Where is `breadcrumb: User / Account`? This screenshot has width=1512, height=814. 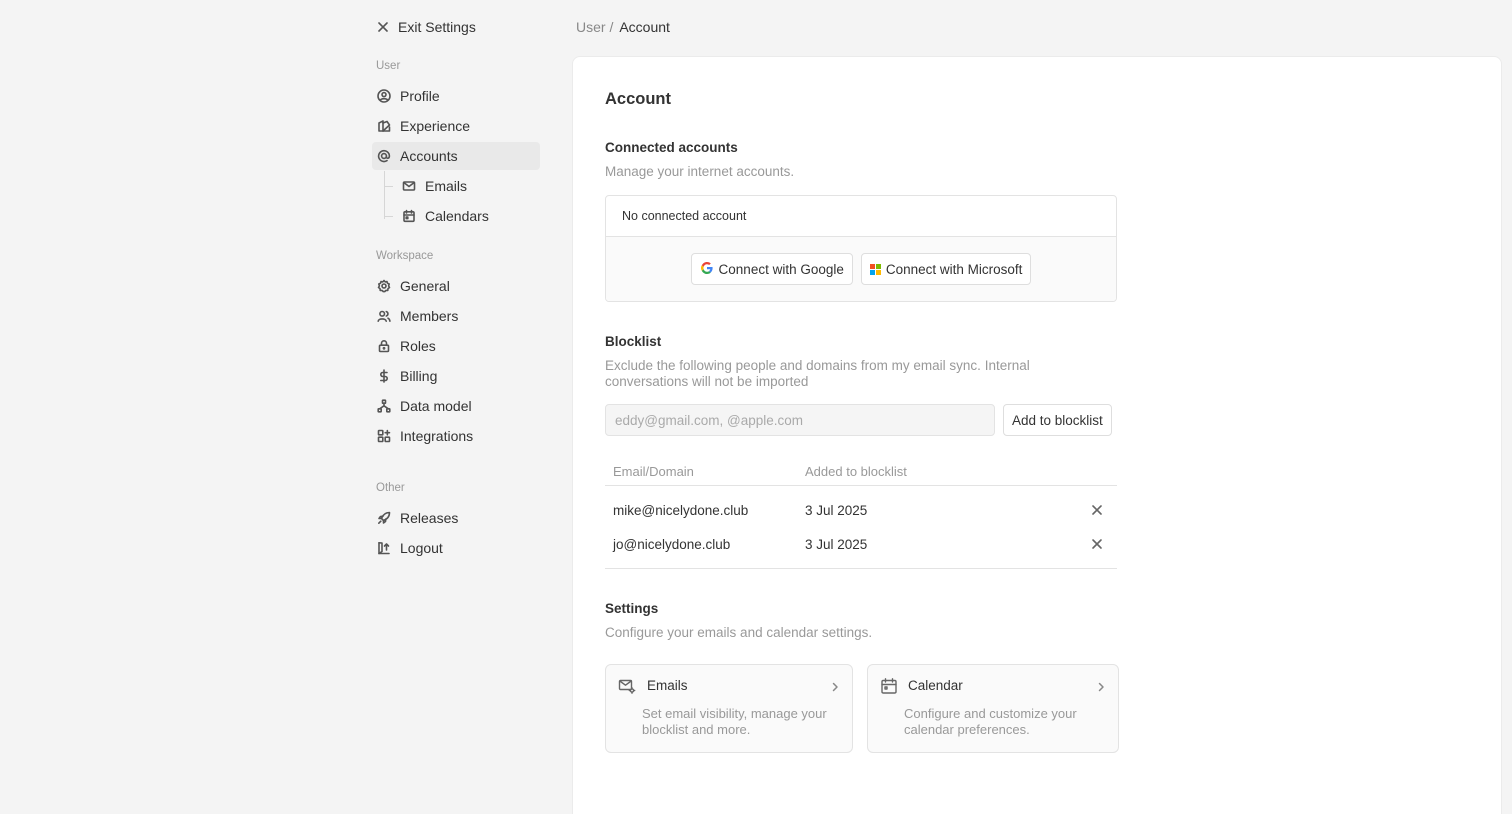
breadcrumb: User / Account is located at coordinates (623, 27).